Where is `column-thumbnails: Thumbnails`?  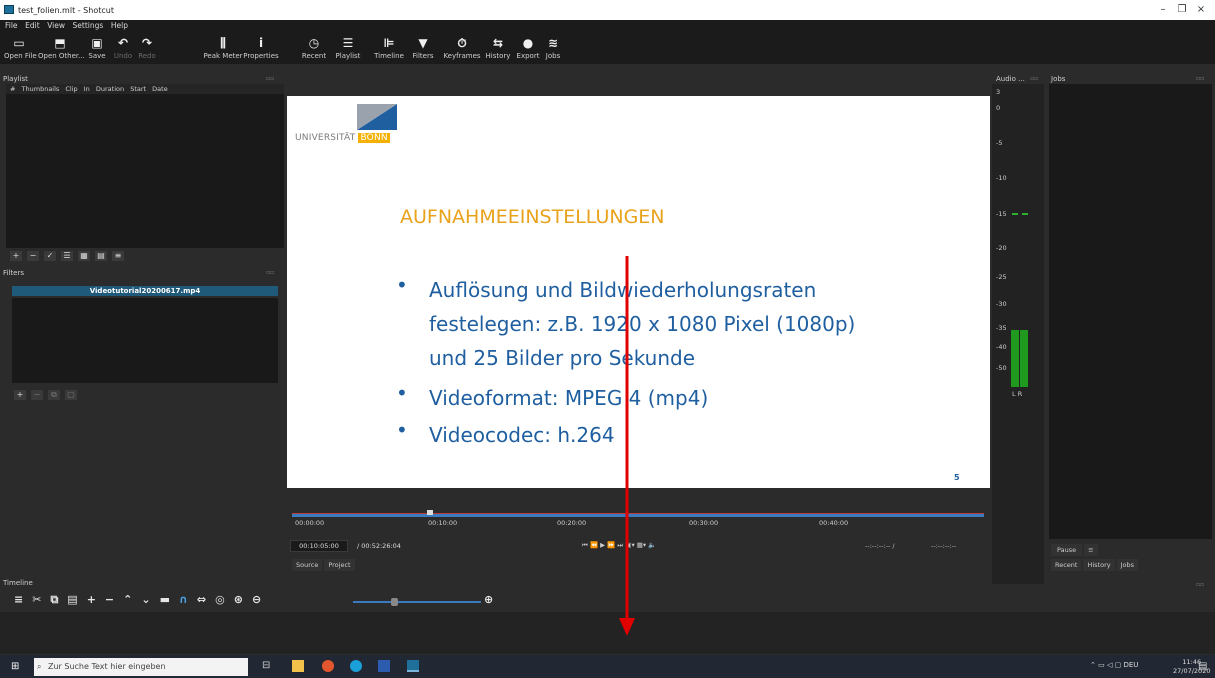 column-thumbnails: Thumbnails is located at coordinates (41, 89).